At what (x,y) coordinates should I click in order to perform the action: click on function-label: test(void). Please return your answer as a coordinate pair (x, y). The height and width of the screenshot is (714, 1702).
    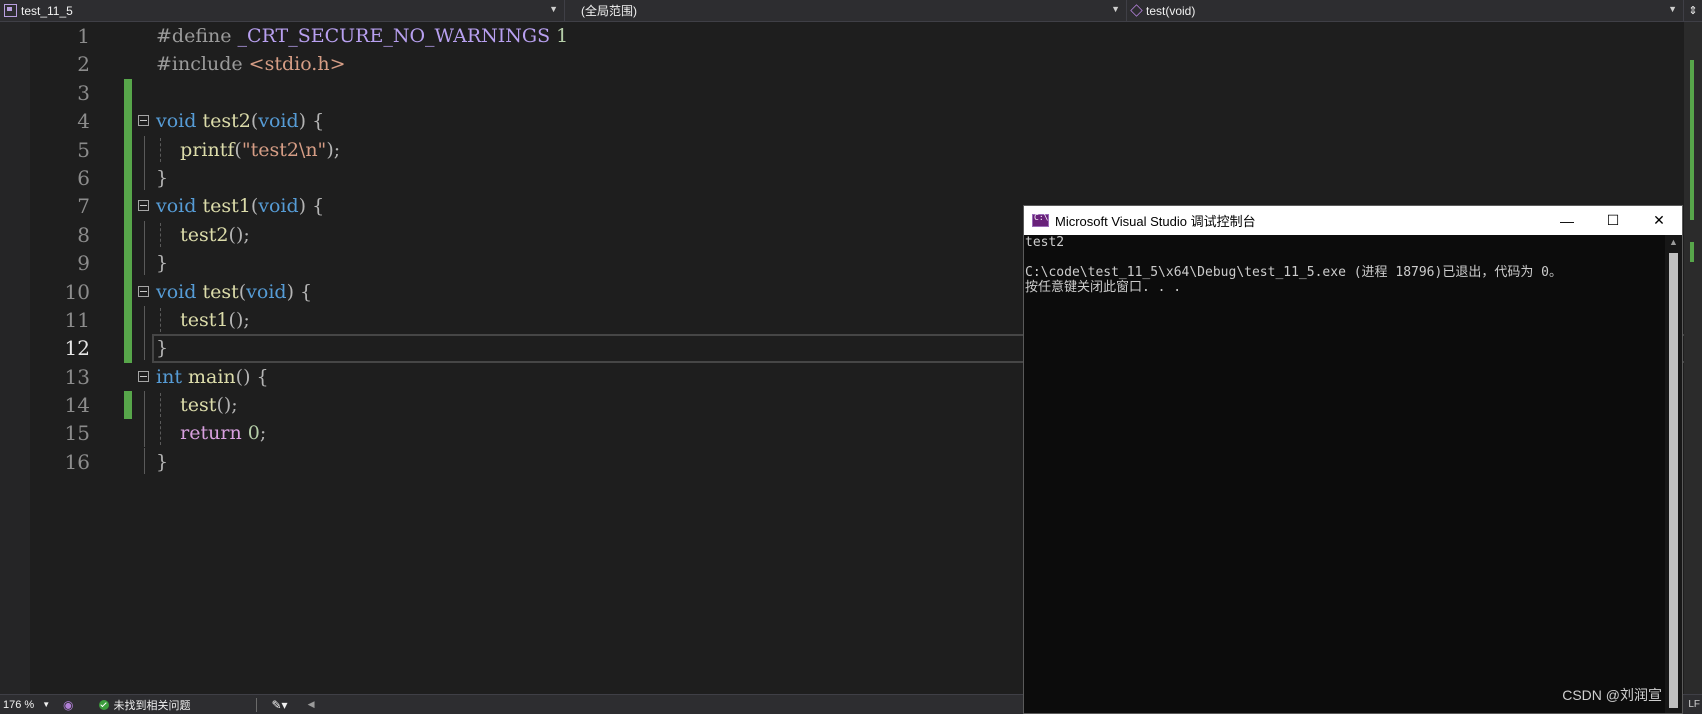
    Looking at the image, I should click on (1171, 10).